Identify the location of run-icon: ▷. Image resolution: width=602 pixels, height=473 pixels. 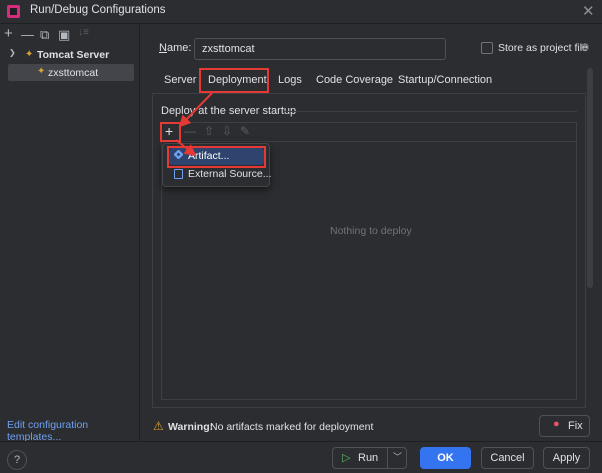
(346, 458).